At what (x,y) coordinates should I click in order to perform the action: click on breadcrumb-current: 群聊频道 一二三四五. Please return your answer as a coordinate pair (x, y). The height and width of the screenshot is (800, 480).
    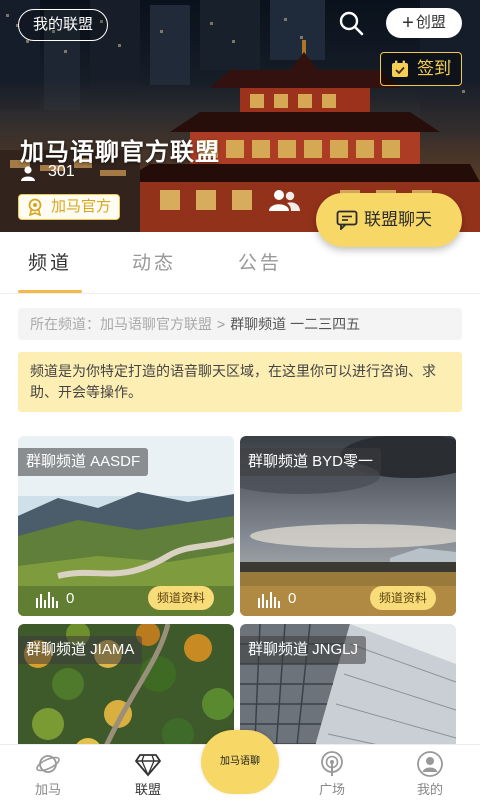
    Looking at the image, I should click on (295, 324).